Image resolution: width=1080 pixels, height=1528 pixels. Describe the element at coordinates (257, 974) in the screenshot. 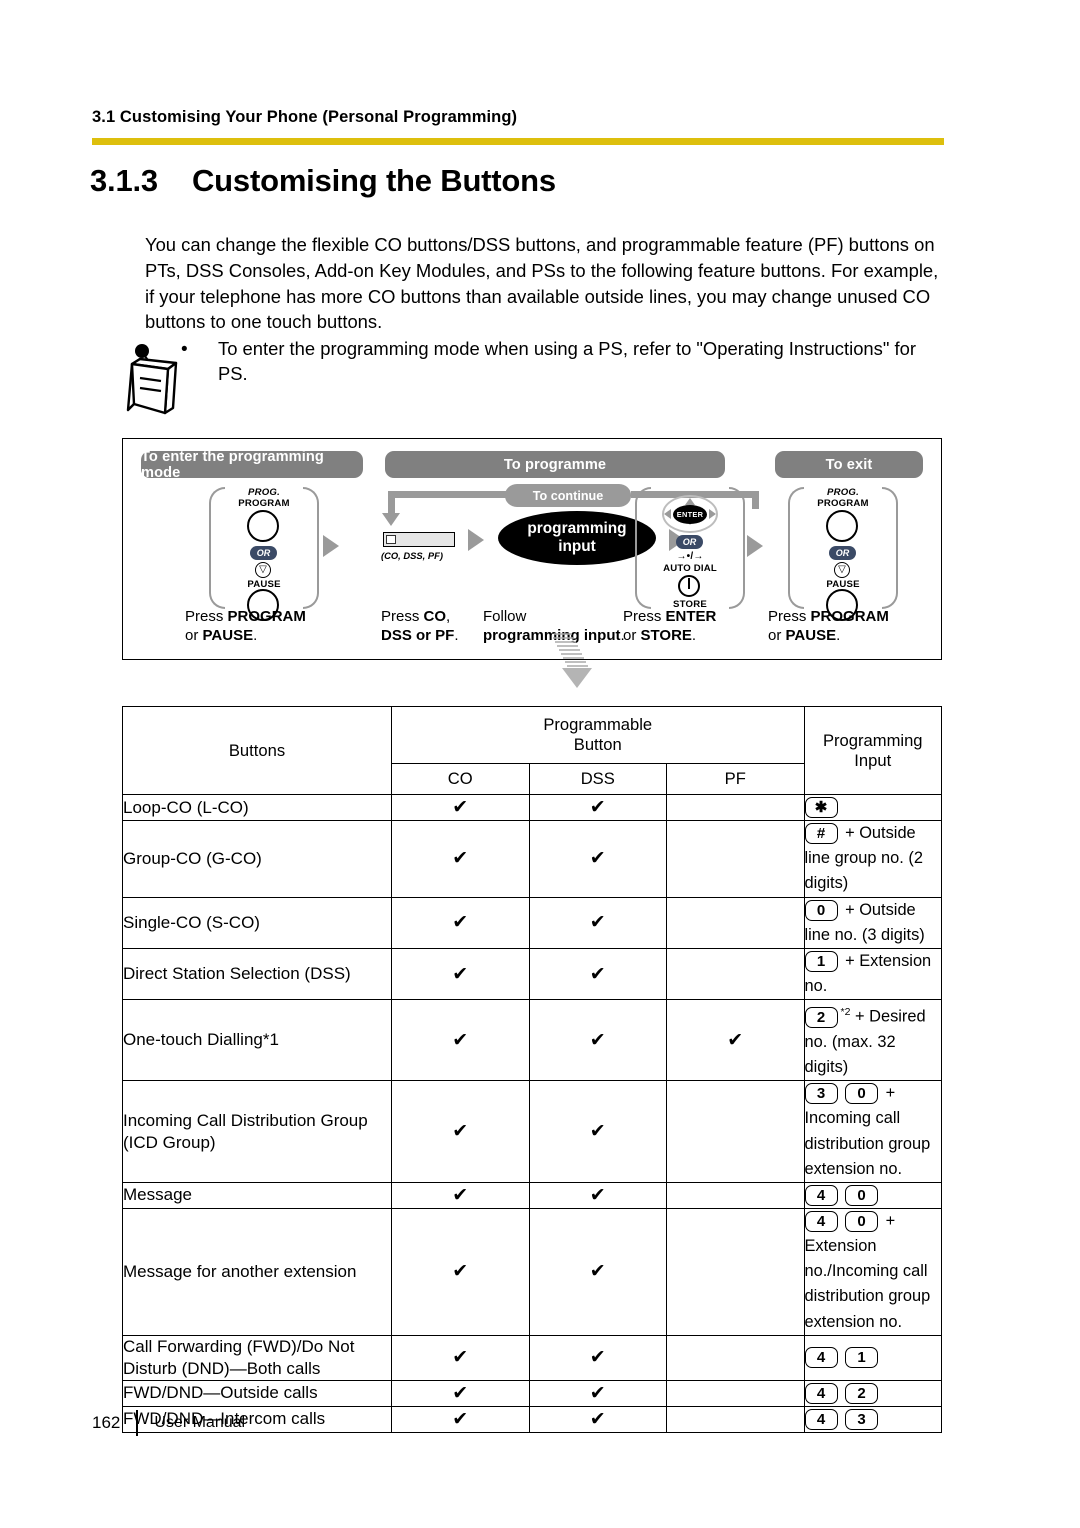

I see `row-button-name: Direct Station Selection (DSS)` at that location.